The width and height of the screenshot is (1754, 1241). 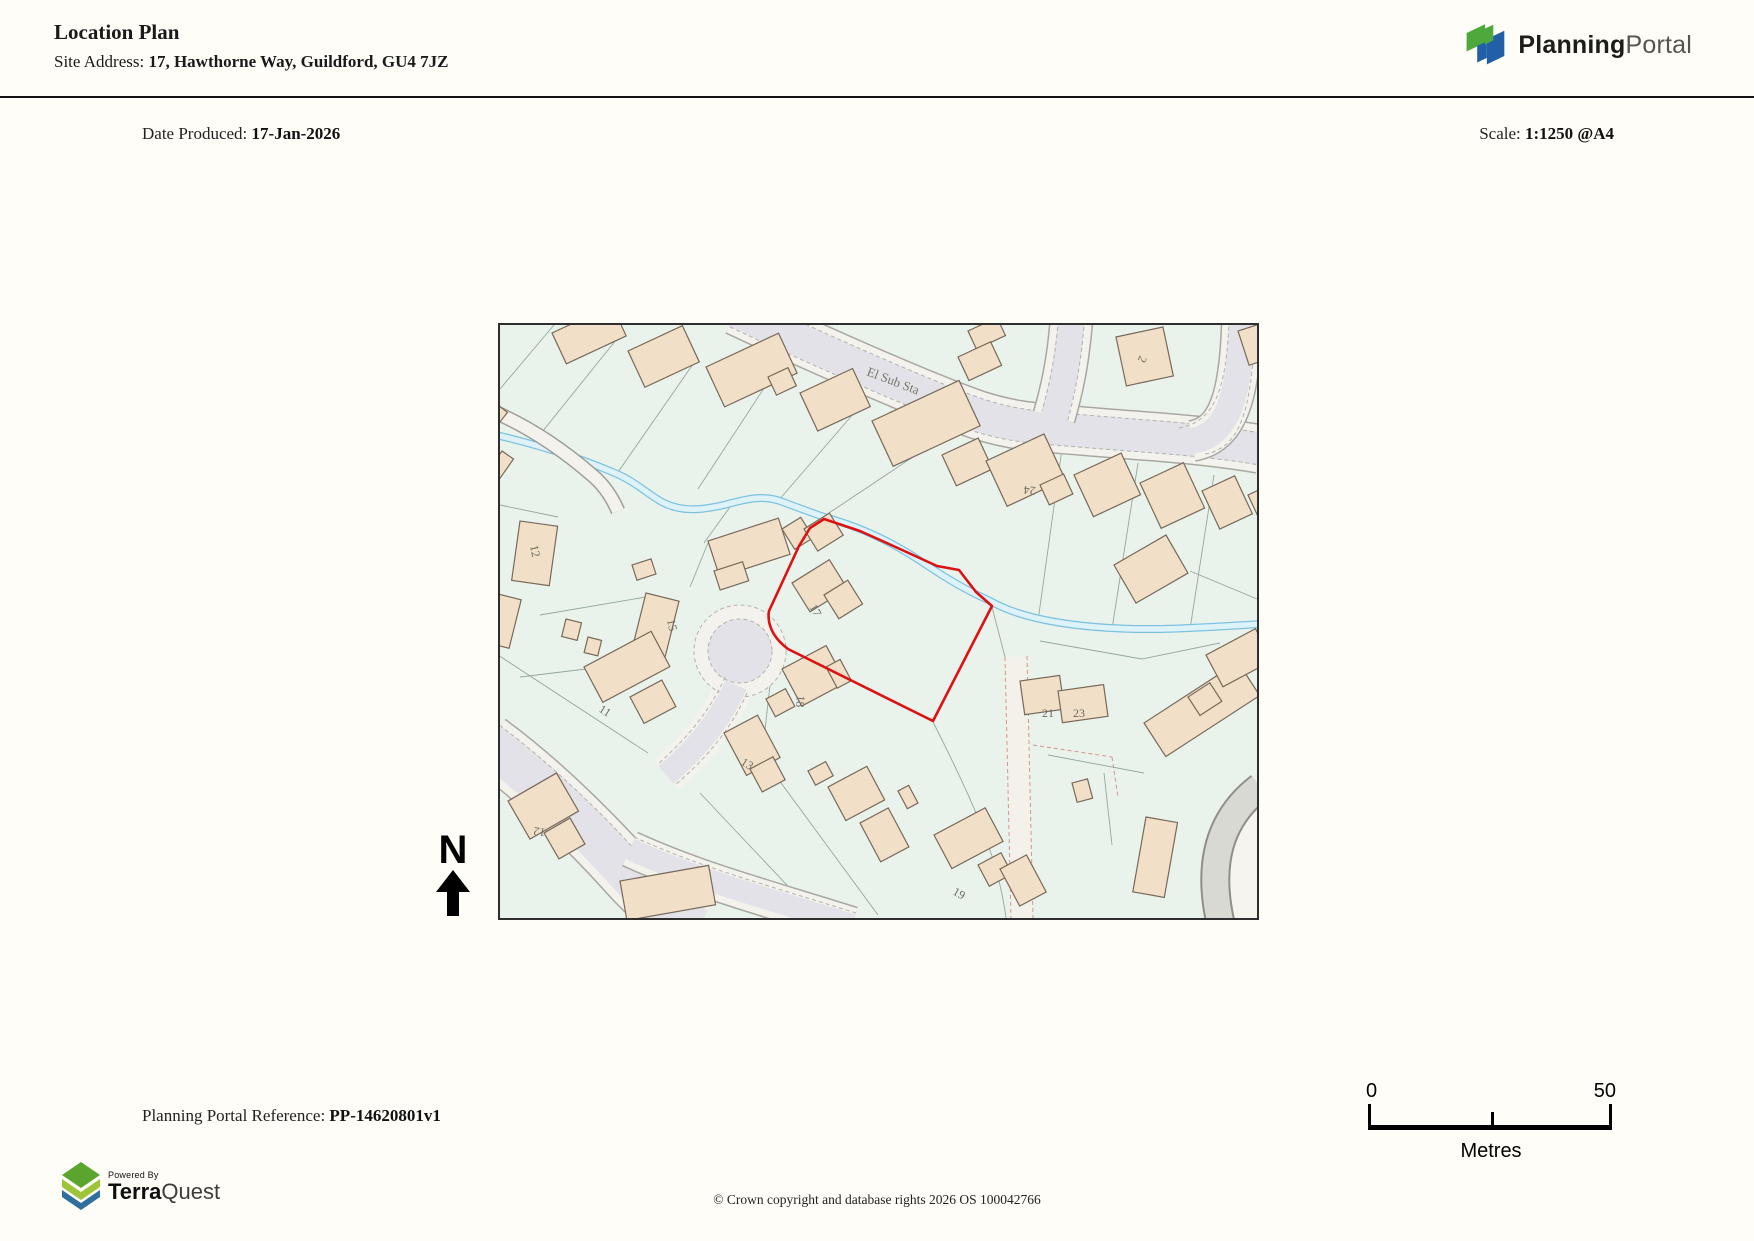 What do you see at coordinates (1079, 713) in the screenshot?
I see `label-house-23: 23` at bounding box center [1079, 713].